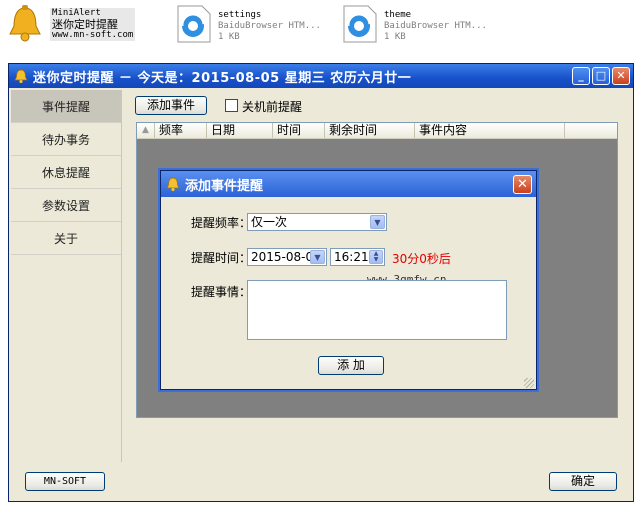 The image size is (640, 508). Describe the element at coordinates (66, 172) in the screenshot. I see `sidebar-item-rest-reminder: 休息提醒` at that location.